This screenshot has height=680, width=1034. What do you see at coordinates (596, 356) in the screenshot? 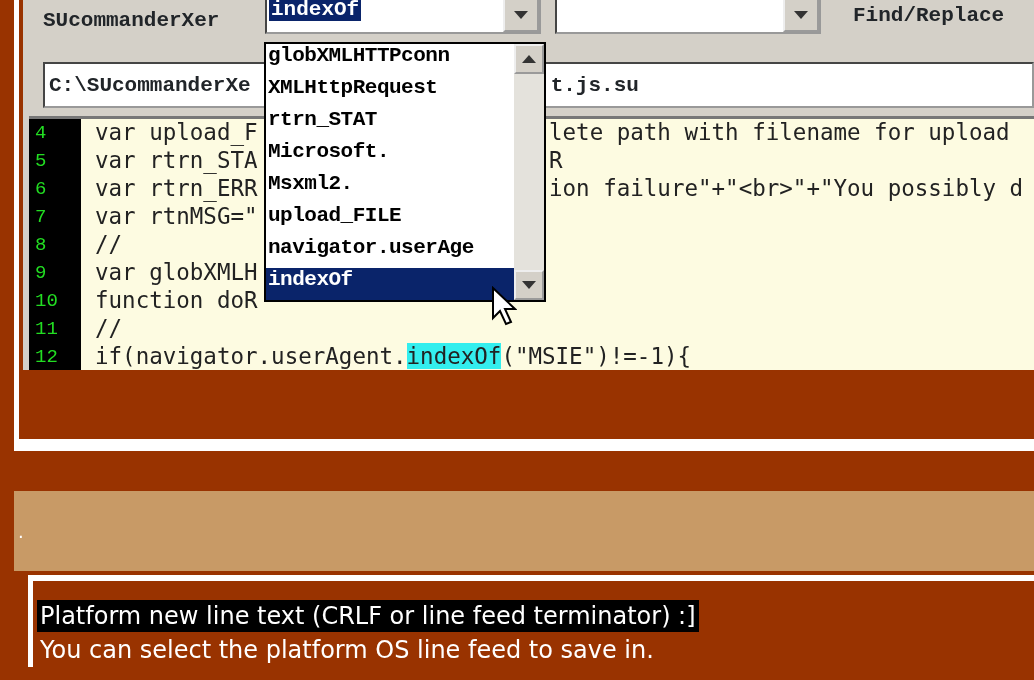
I see `code-text: ("MSIE")!=-1){` at bounding box center [596, 356].